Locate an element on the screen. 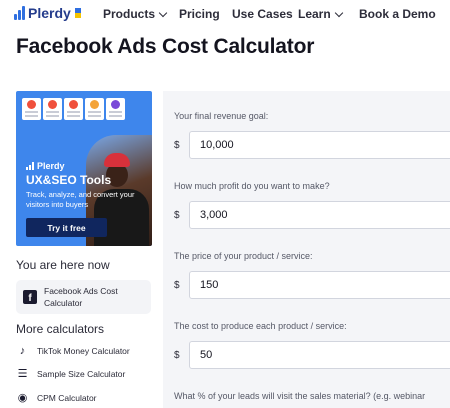 The width and height of the screenshot is (450, 408). facebook-icon: f is located at coordinates (30, 297).